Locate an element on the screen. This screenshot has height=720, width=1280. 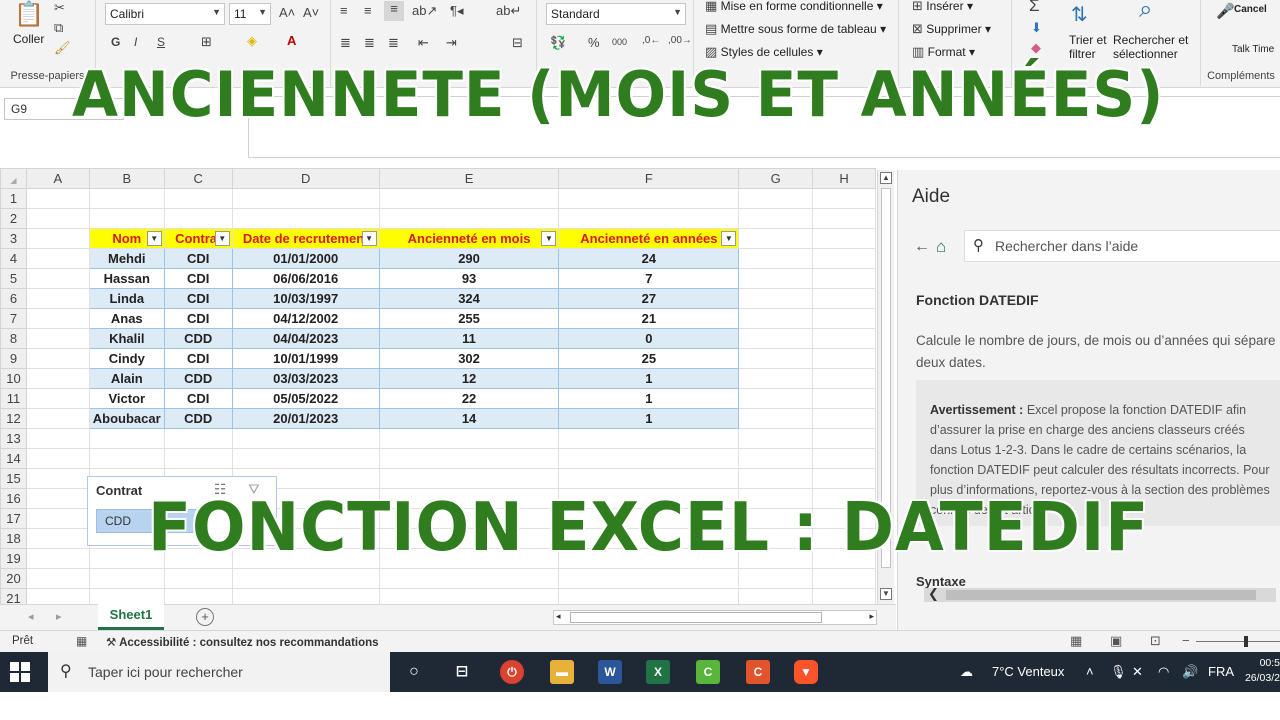
clear-icon: ◆ is located at coordinates (1036, 48).